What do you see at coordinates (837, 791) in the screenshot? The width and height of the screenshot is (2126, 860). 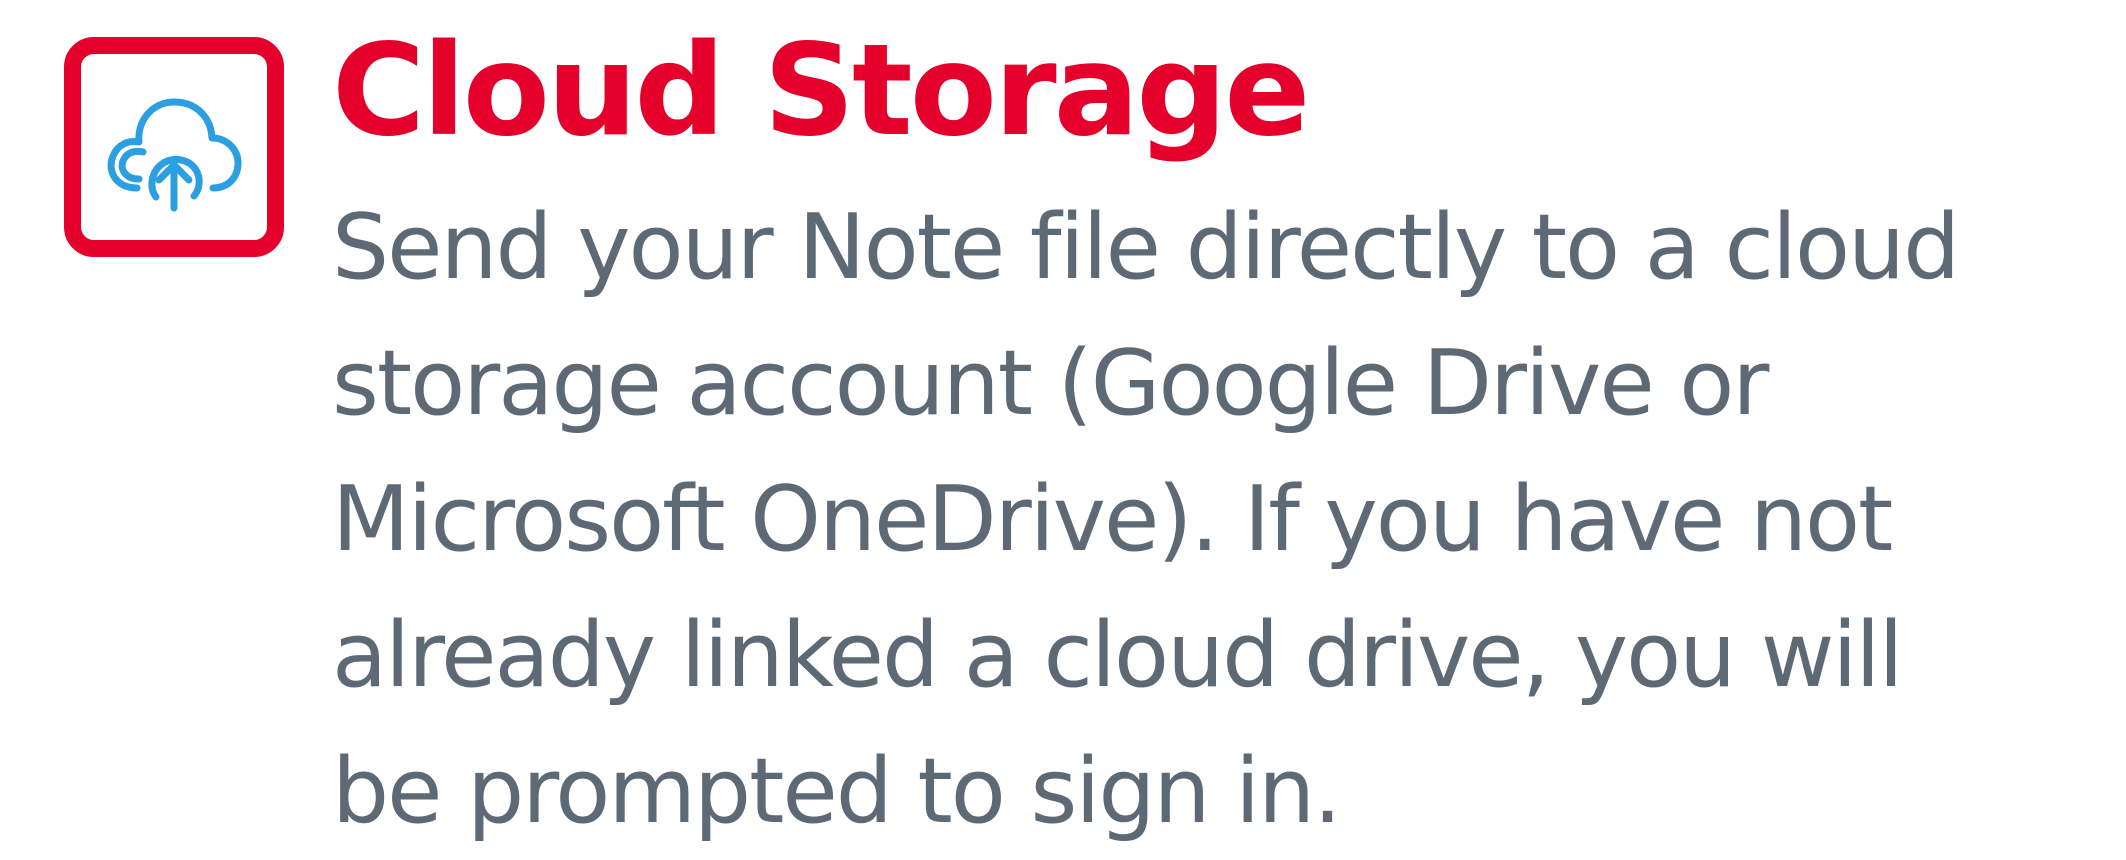 I see `description-line: be prompted to sign in.` at bounding box center [837, 791].